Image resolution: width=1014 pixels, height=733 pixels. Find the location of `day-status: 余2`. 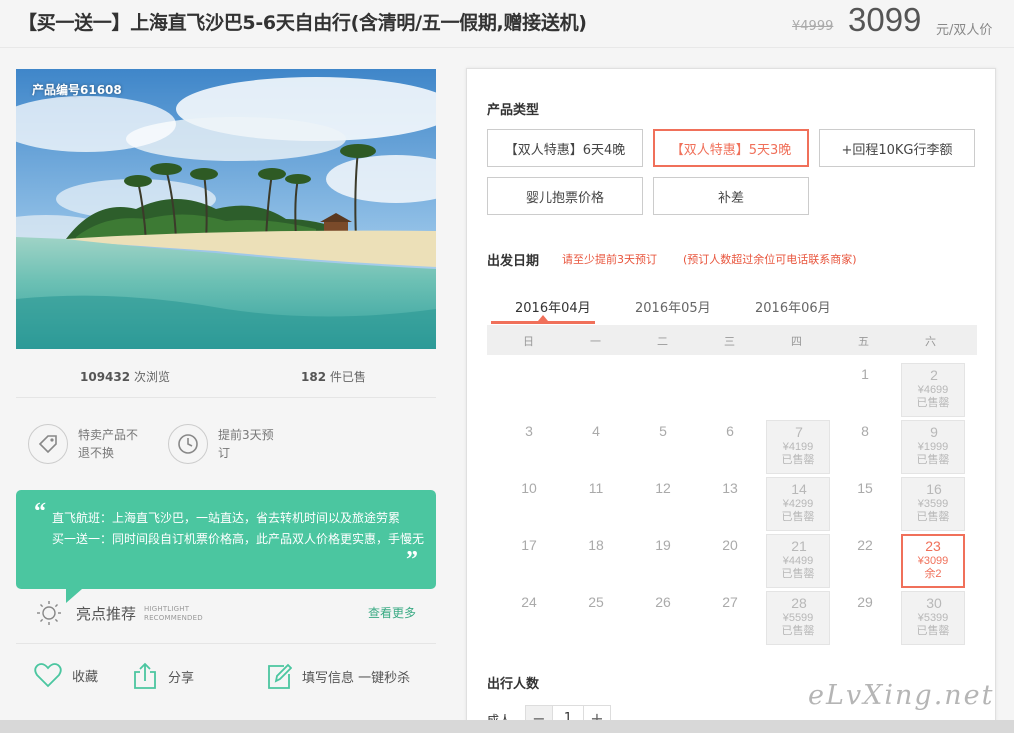

day-status: 余2 is located at coordinates (933, 574).